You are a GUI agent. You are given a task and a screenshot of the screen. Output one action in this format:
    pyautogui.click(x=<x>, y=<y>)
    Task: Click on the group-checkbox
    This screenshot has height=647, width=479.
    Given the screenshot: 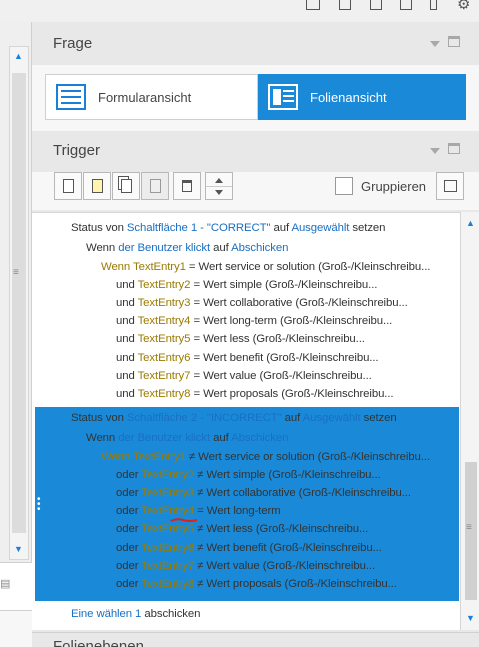 What is the action you would take?
    pyautogui.click(x=344, y=186)
    